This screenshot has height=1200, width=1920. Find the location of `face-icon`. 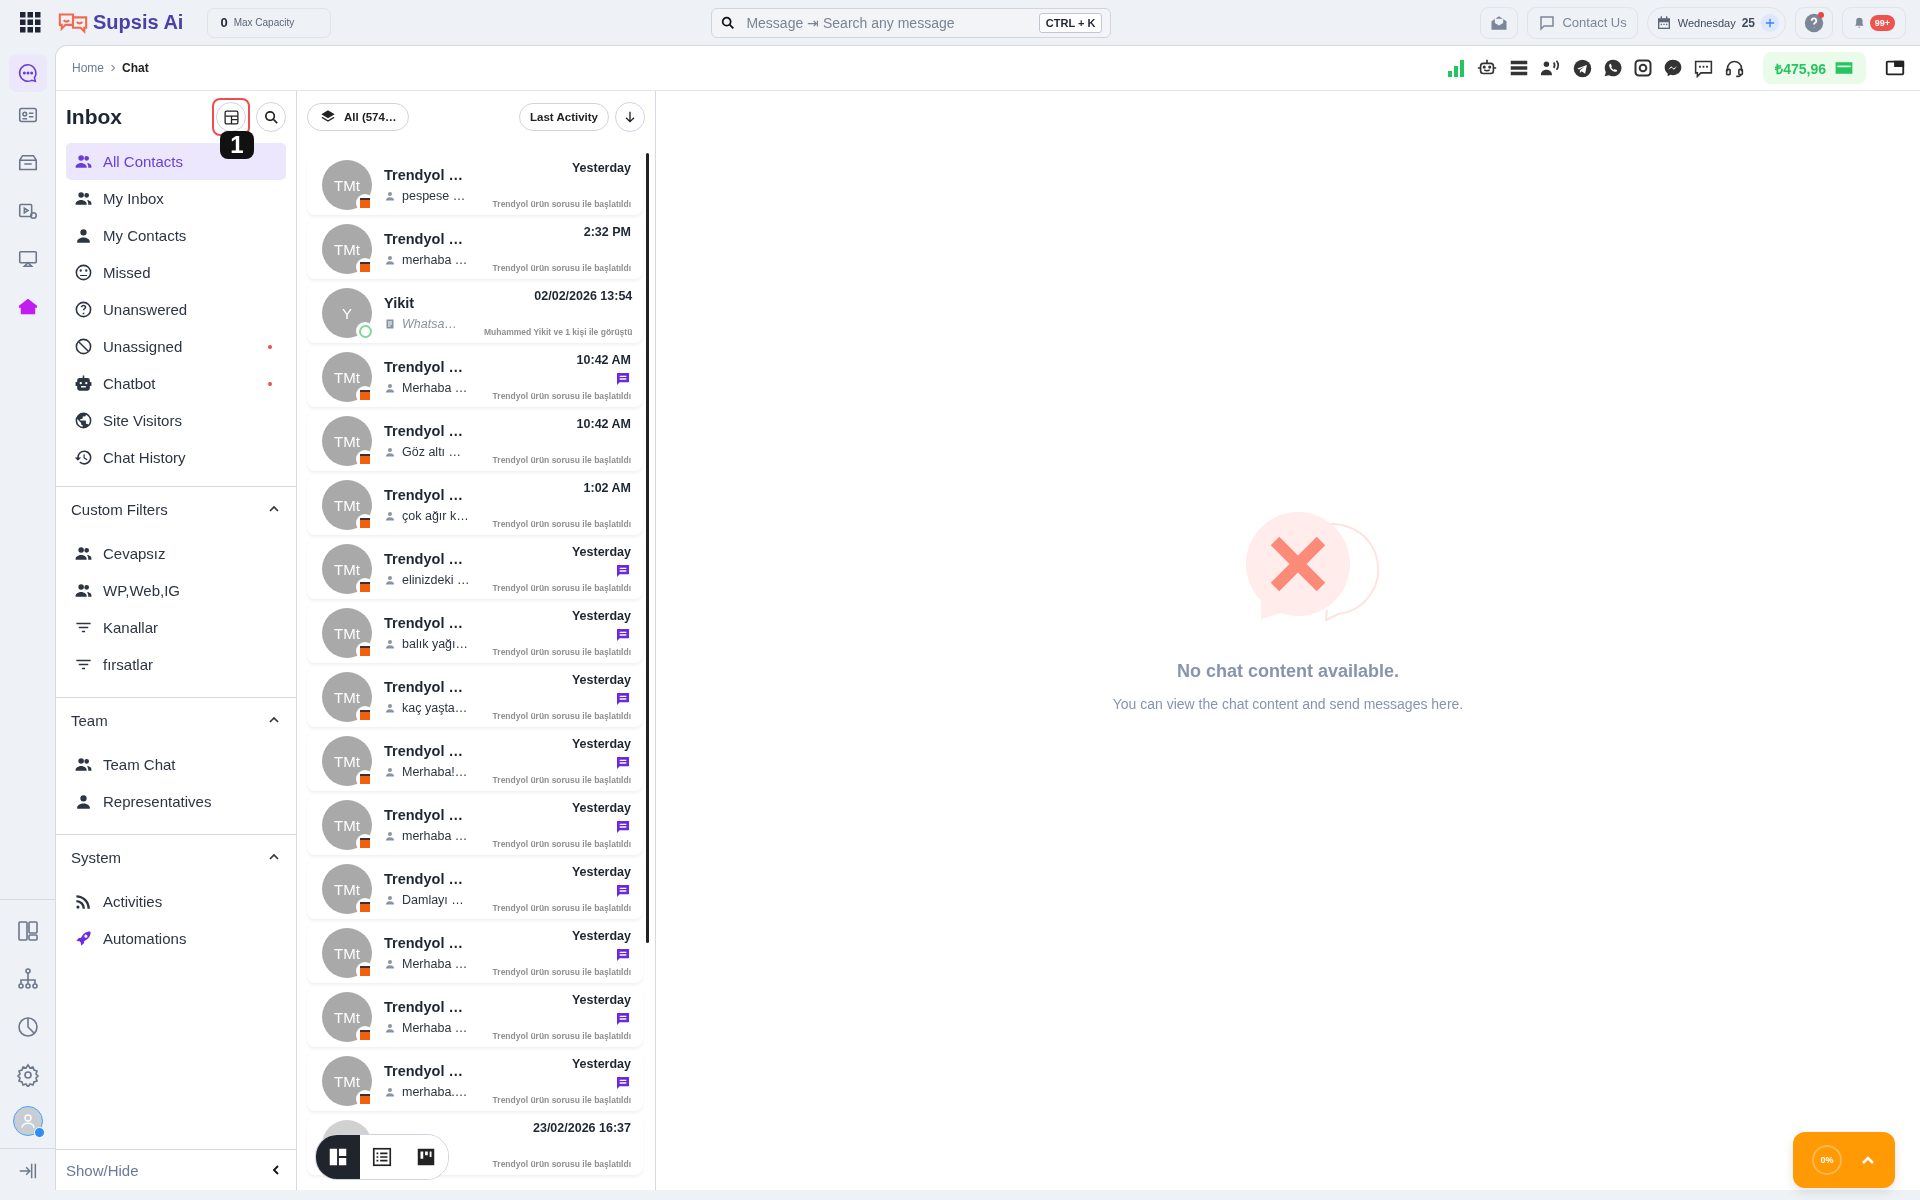

face-icon is located at coordinates (83, 272).